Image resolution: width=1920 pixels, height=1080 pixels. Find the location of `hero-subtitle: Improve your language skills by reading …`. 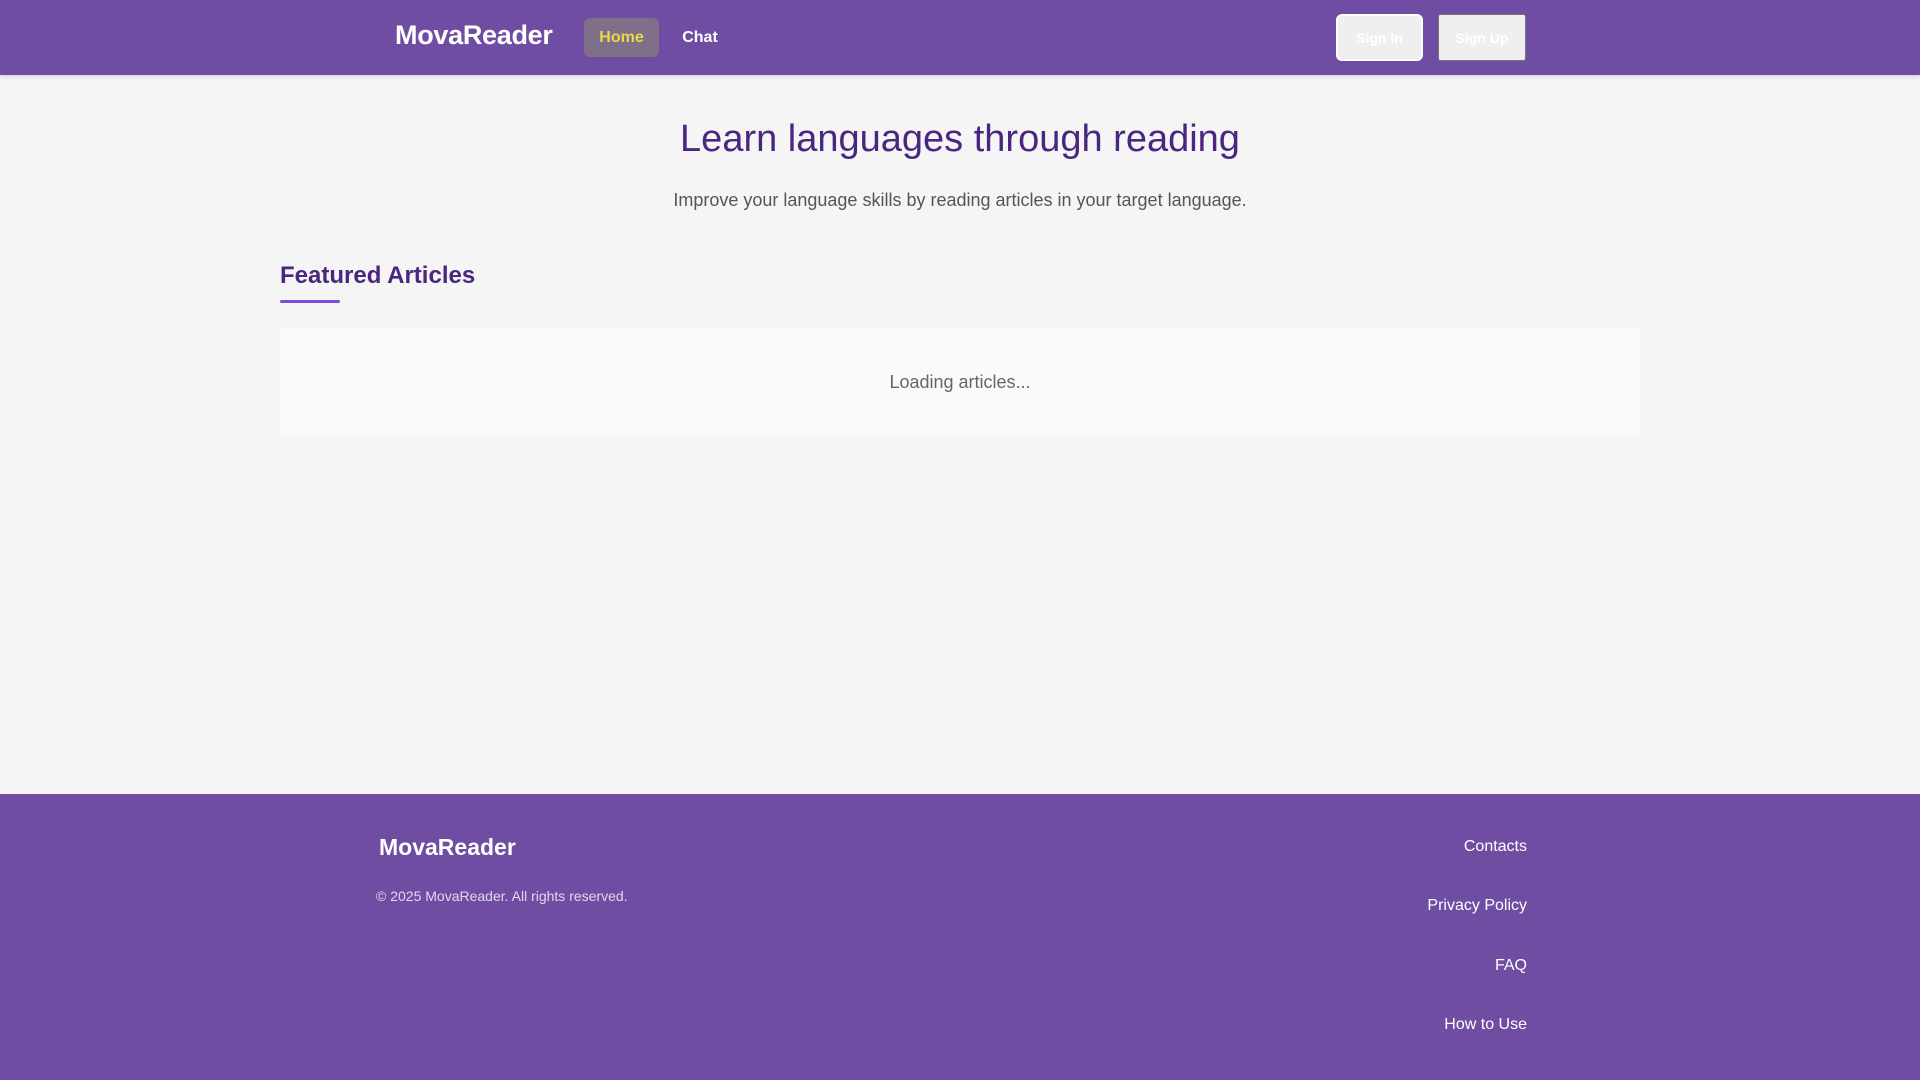

hero-subtitle: Improve your language skills by reading … is located at coordinates (960, 200).